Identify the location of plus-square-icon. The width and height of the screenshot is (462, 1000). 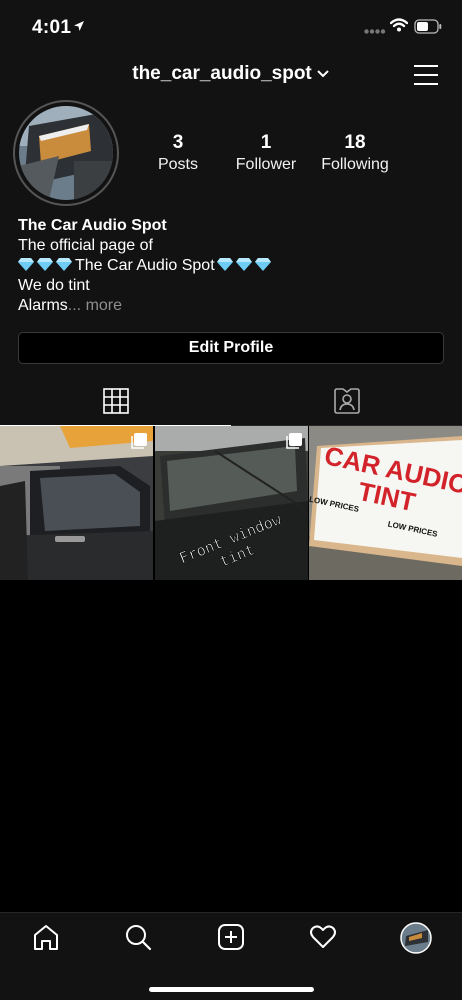
(231, 937).